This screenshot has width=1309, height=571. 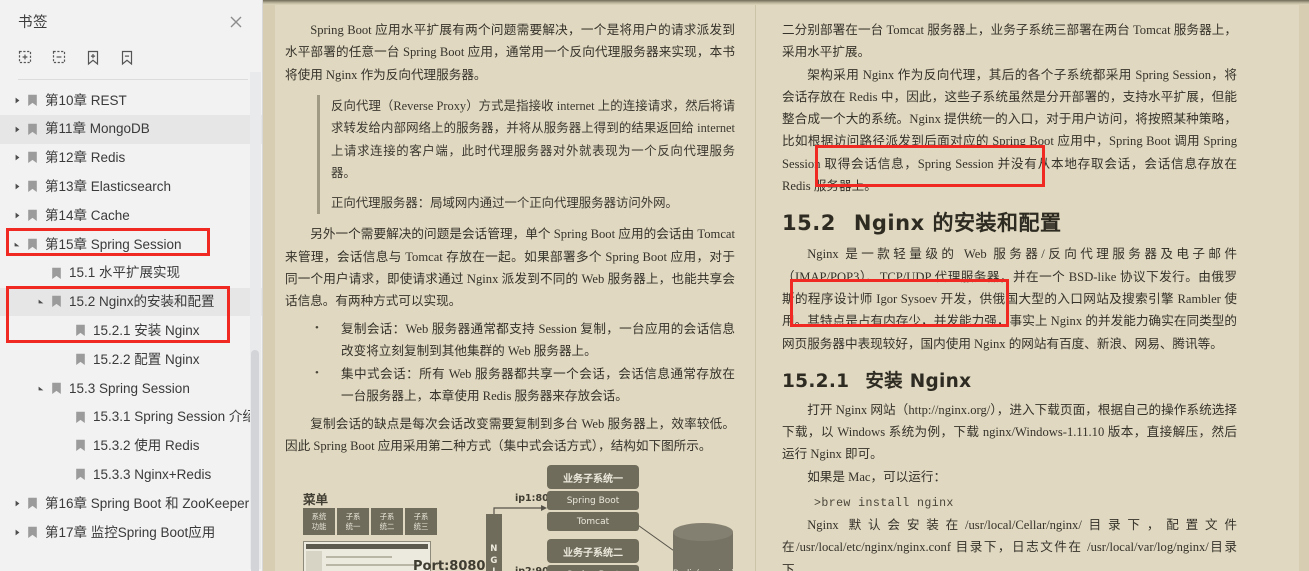 I want to click on bookmark-item: 第14章 Cache, so click(x=131, y=215).